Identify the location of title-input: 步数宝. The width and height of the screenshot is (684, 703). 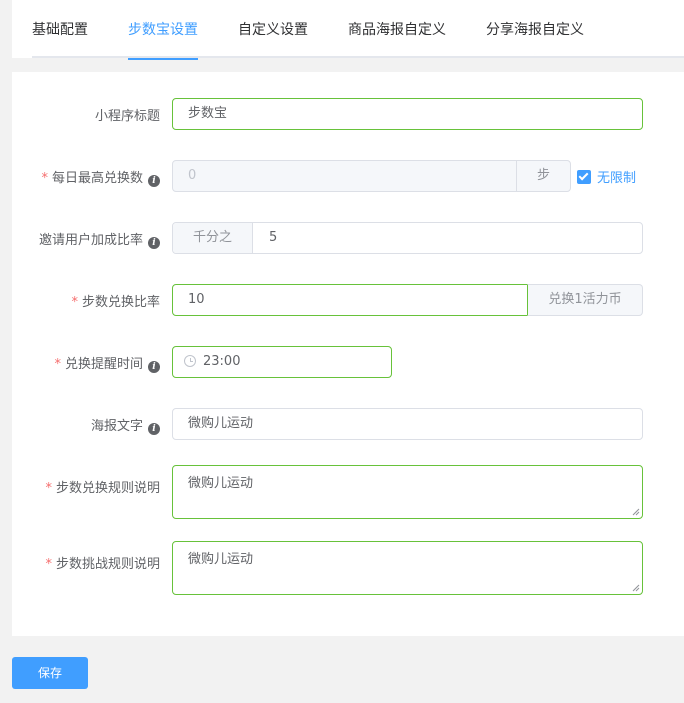
(407, 114).